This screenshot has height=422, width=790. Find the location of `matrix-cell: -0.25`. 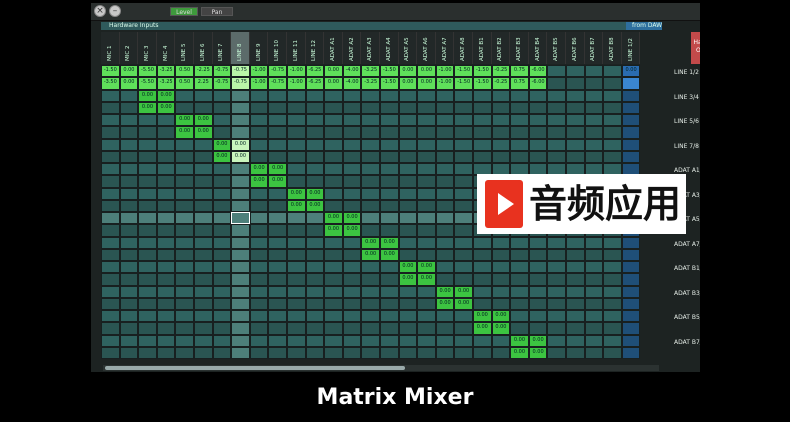

matrix-cell: -0.25 is located at coordinates (501, 71).